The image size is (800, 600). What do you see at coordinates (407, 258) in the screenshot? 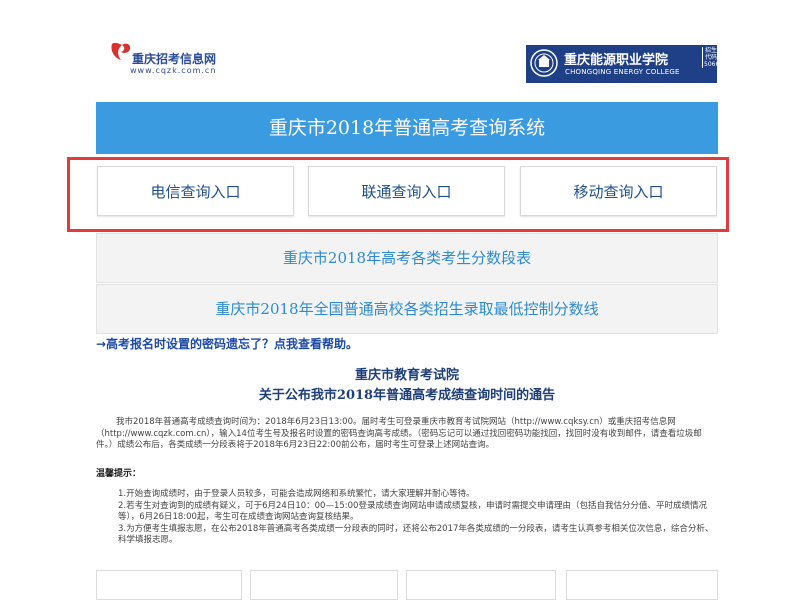
I see `score-distribution-link: 重庆市2018年高考各类考生分数段表` at bounding box center [407, 258].